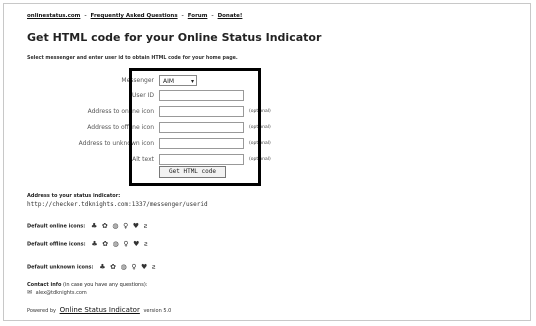 The image size is (536, 326). Describe the element at coordinates (230, 16) in the screenshot. I see `nav-link-donate: Donate!` at that location.